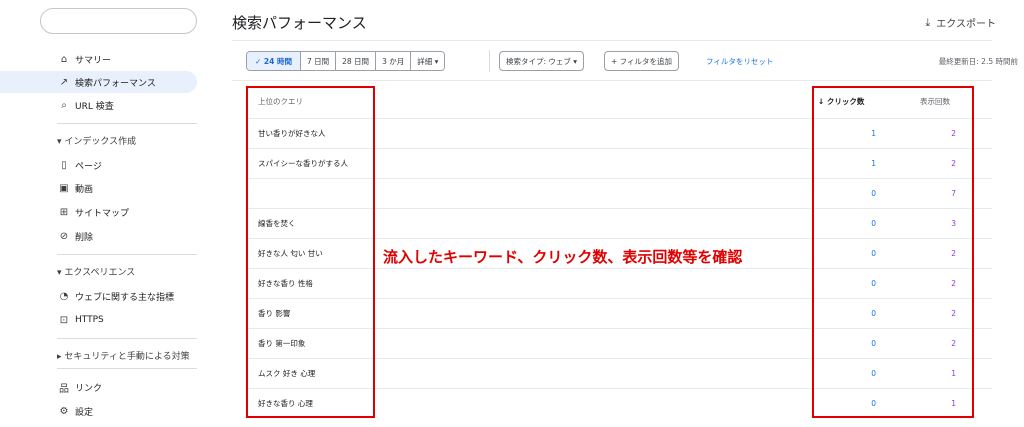 The image size is (1024, 427). What do you see at coordinates (646, 61) in the screenshot?
I see `chip-label: フィルタを追加` at bounding box center [646, 61].